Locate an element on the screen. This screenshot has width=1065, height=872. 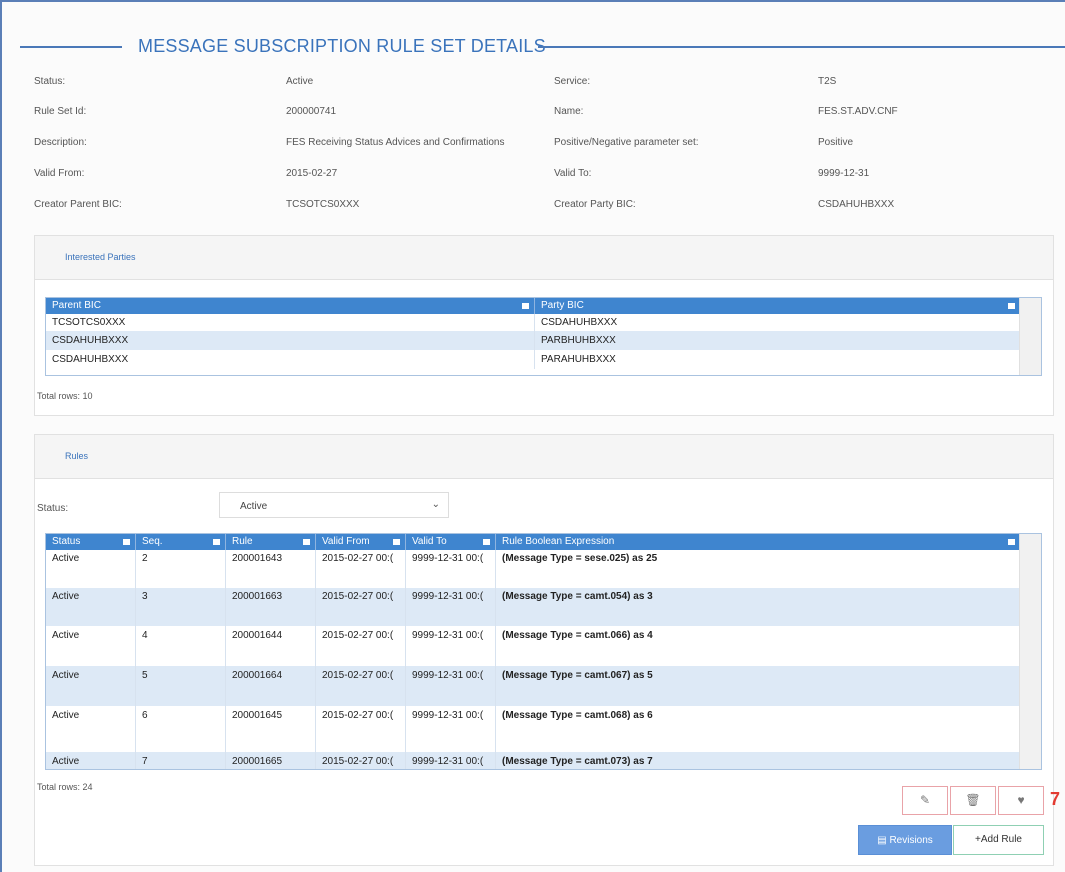
revisions-label: Revisions is located at coordinates (911, 840).